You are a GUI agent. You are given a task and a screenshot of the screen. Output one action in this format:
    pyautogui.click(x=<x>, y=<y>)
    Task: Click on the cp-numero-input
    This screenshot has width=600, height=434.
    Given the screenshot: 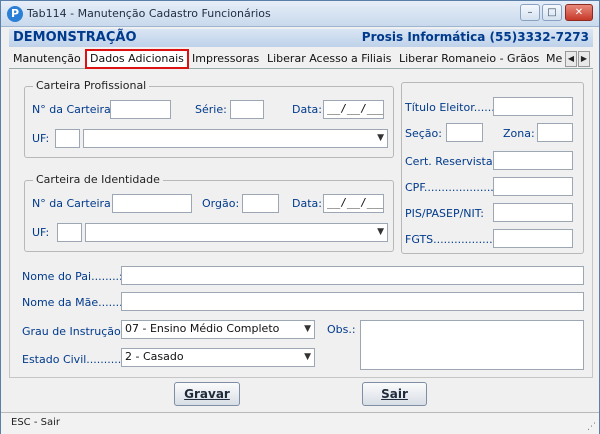 What is the action you would take?
    pyautogui.click(x=140, y=109)
    